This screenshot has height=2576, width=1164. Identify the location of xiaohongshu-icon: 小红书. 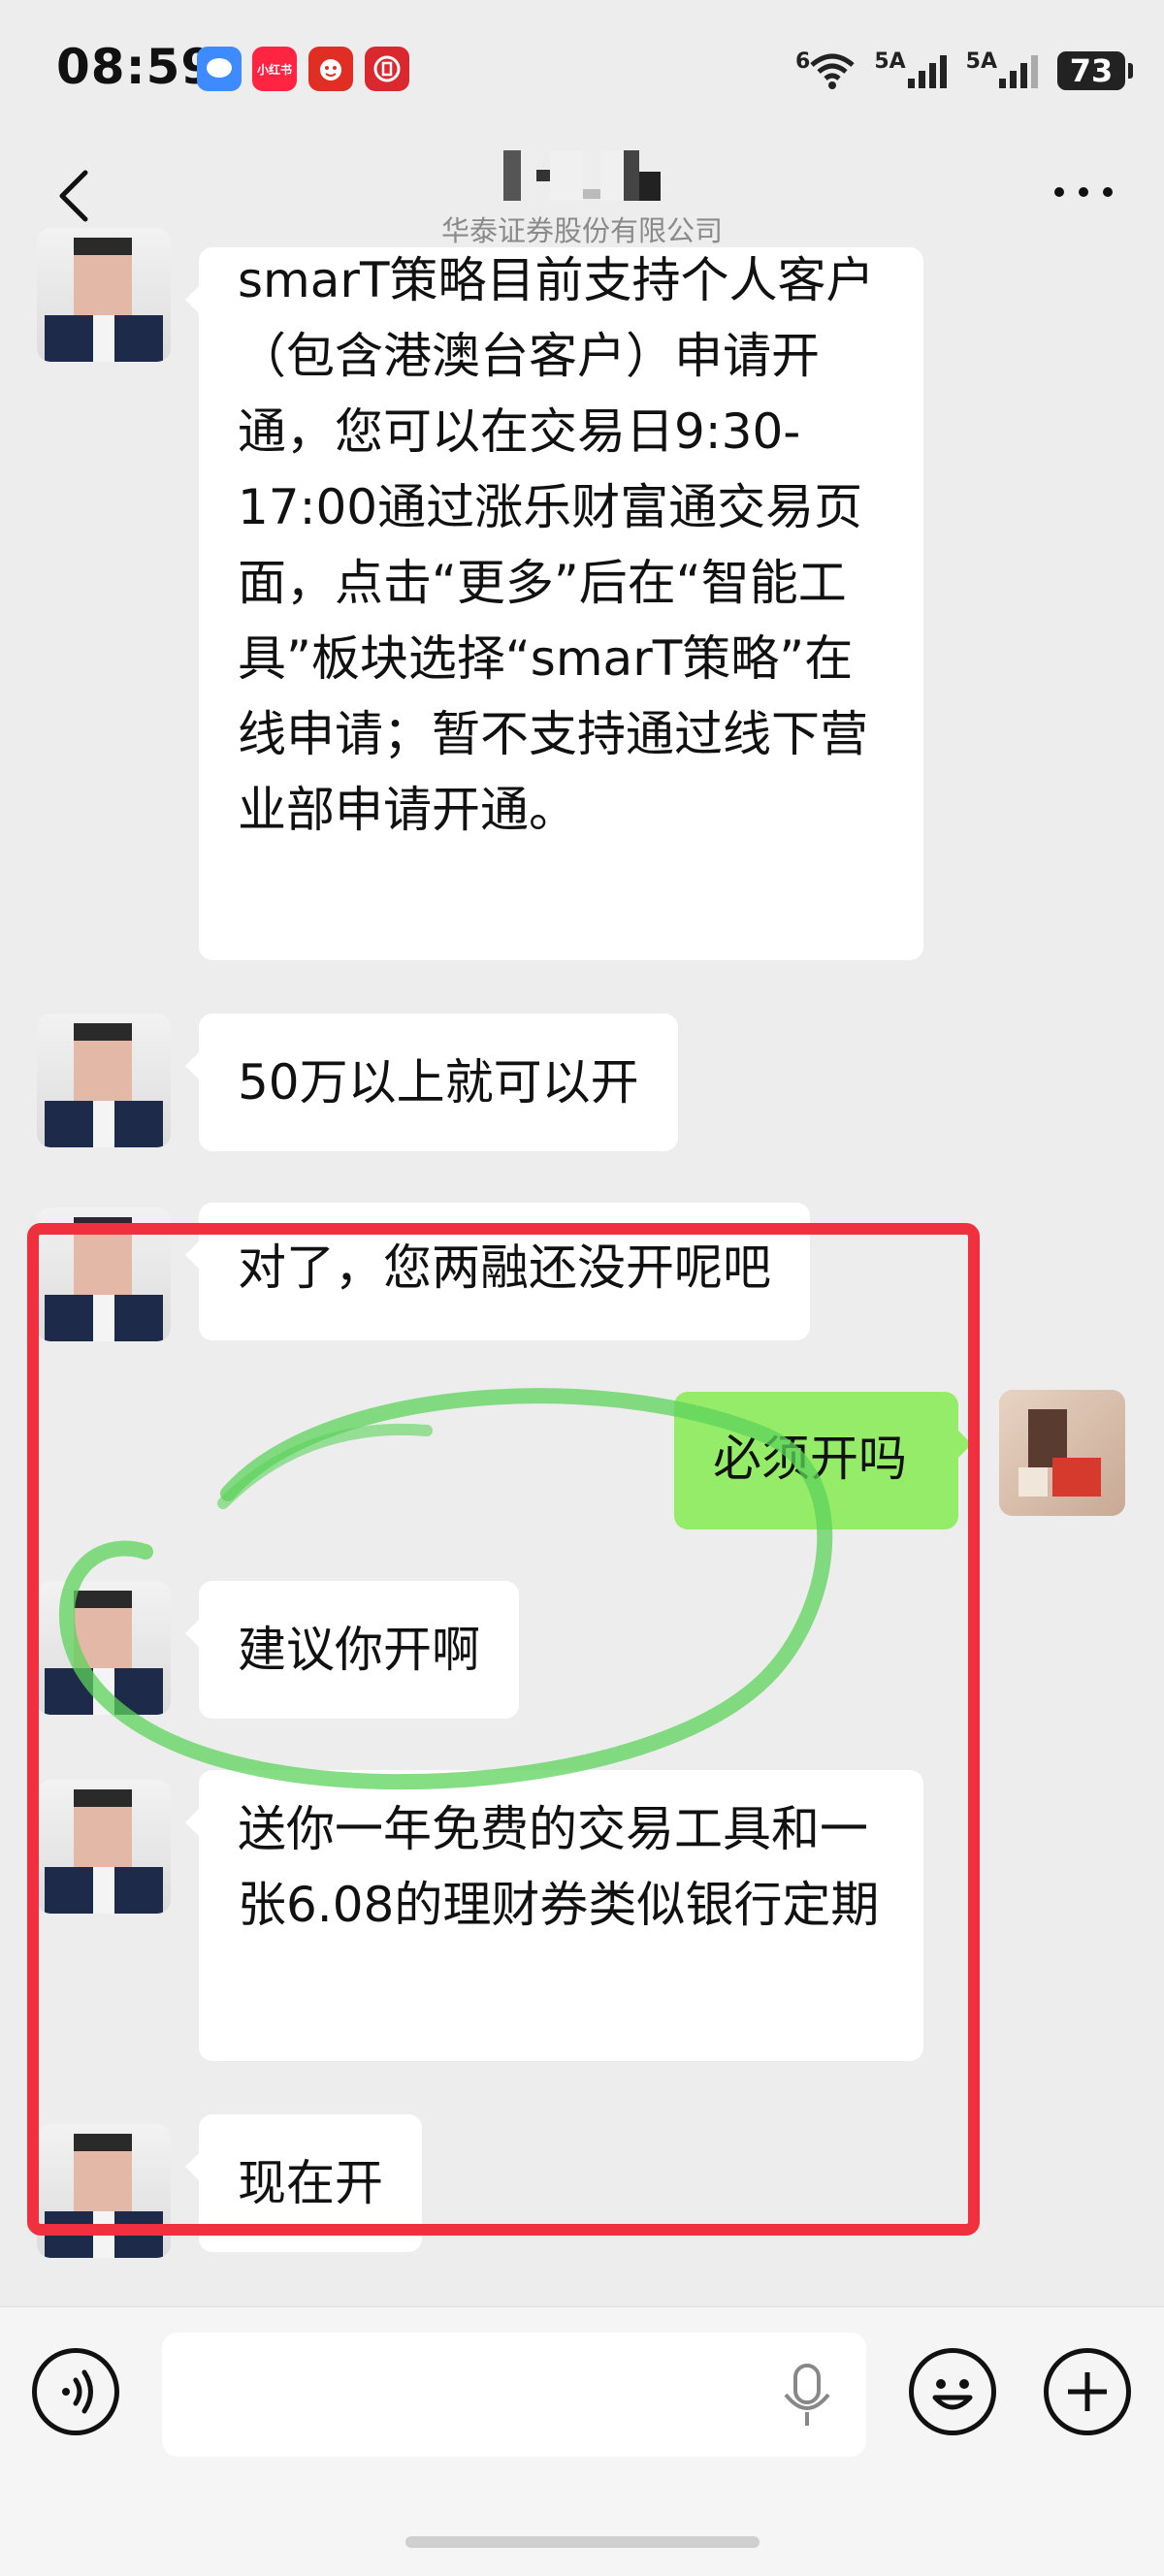
(274, 69).